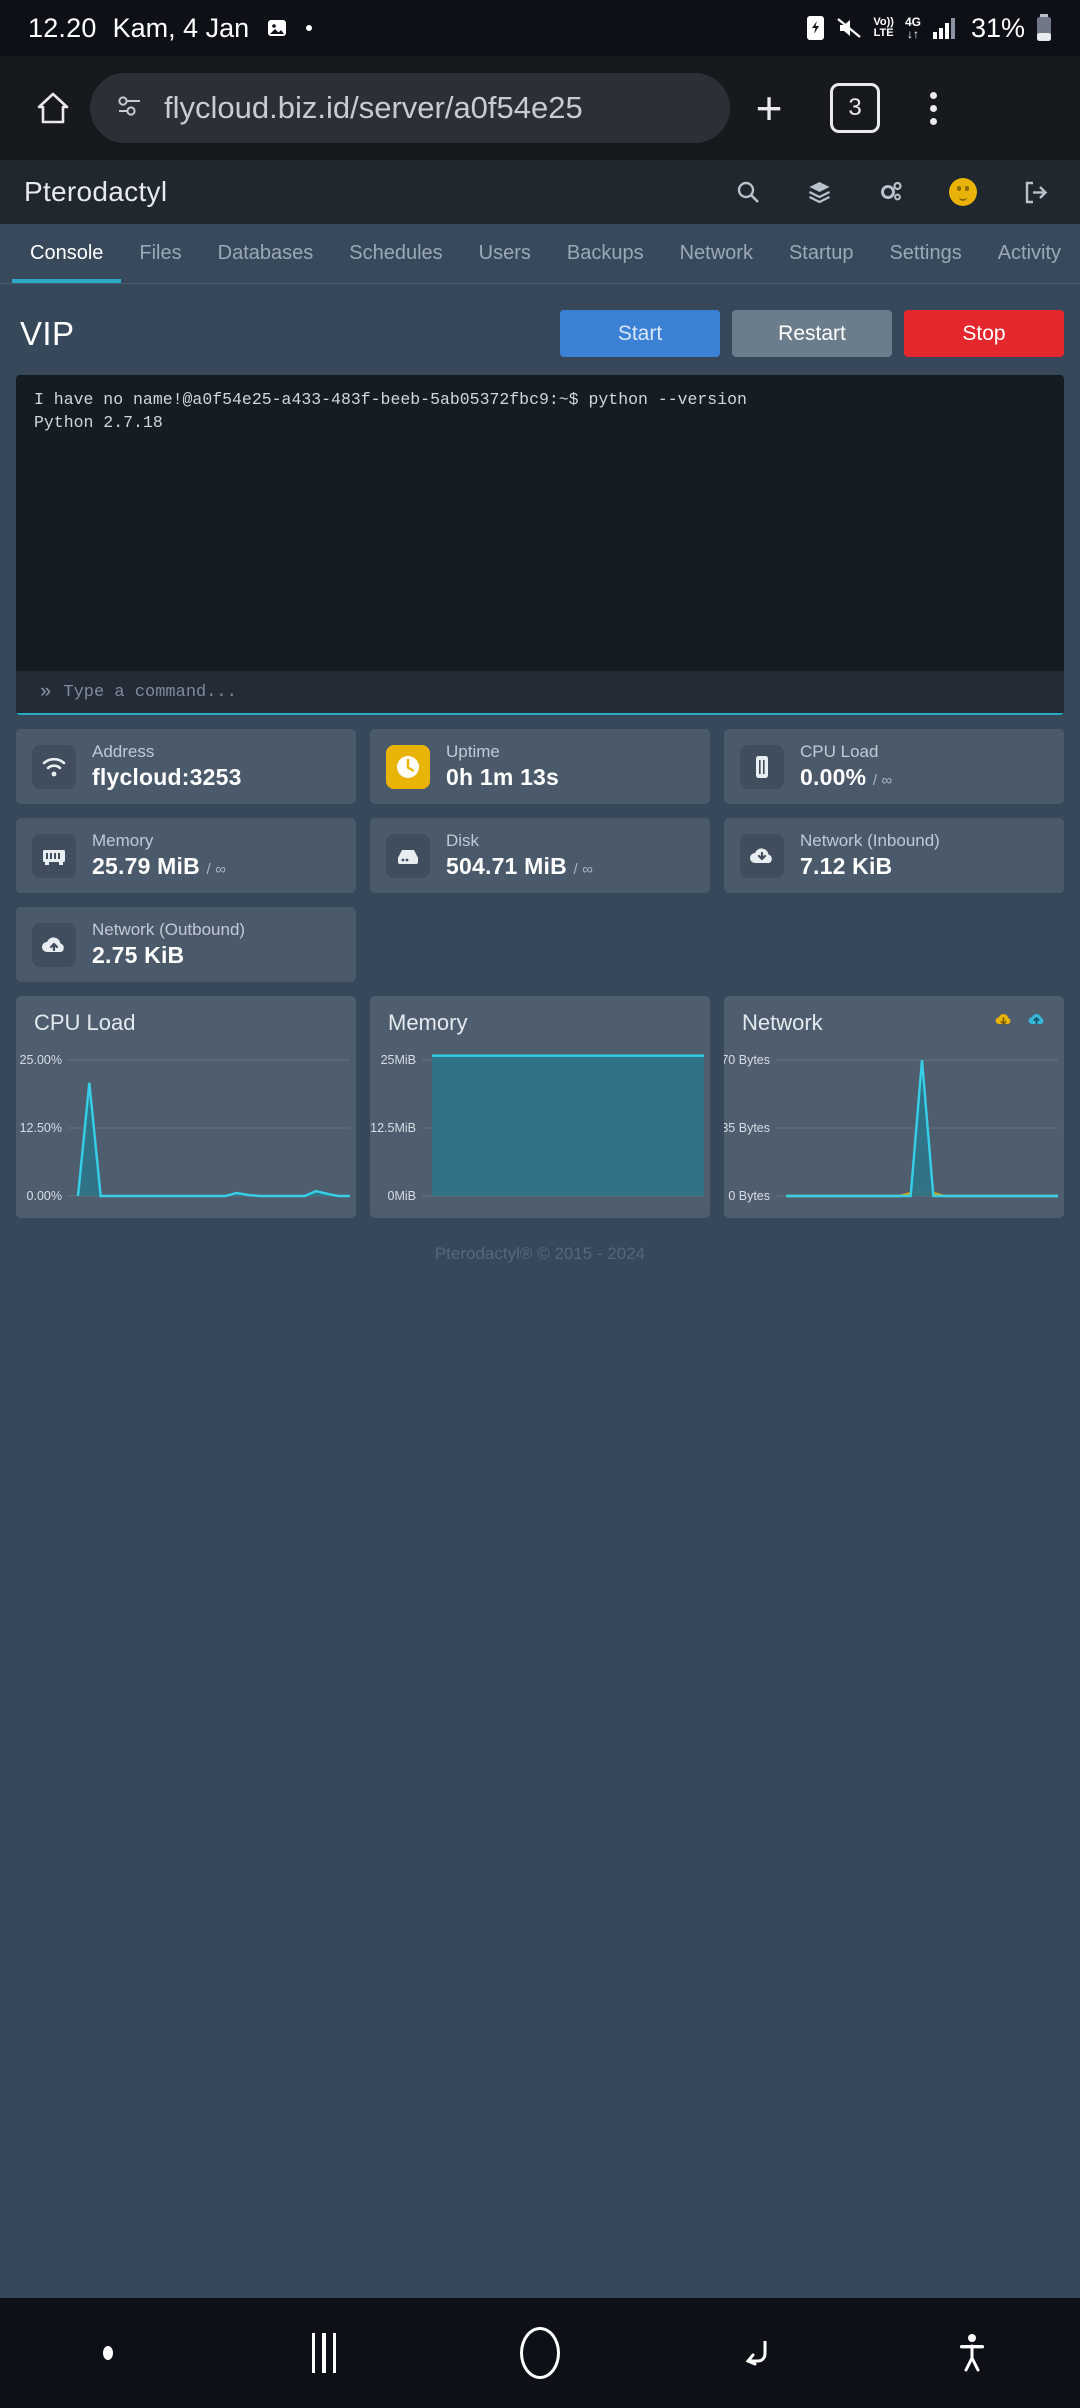 This screenshot has height=2408, width=1080. I want to click on tab-activity: Activity, so click(1029, 253).